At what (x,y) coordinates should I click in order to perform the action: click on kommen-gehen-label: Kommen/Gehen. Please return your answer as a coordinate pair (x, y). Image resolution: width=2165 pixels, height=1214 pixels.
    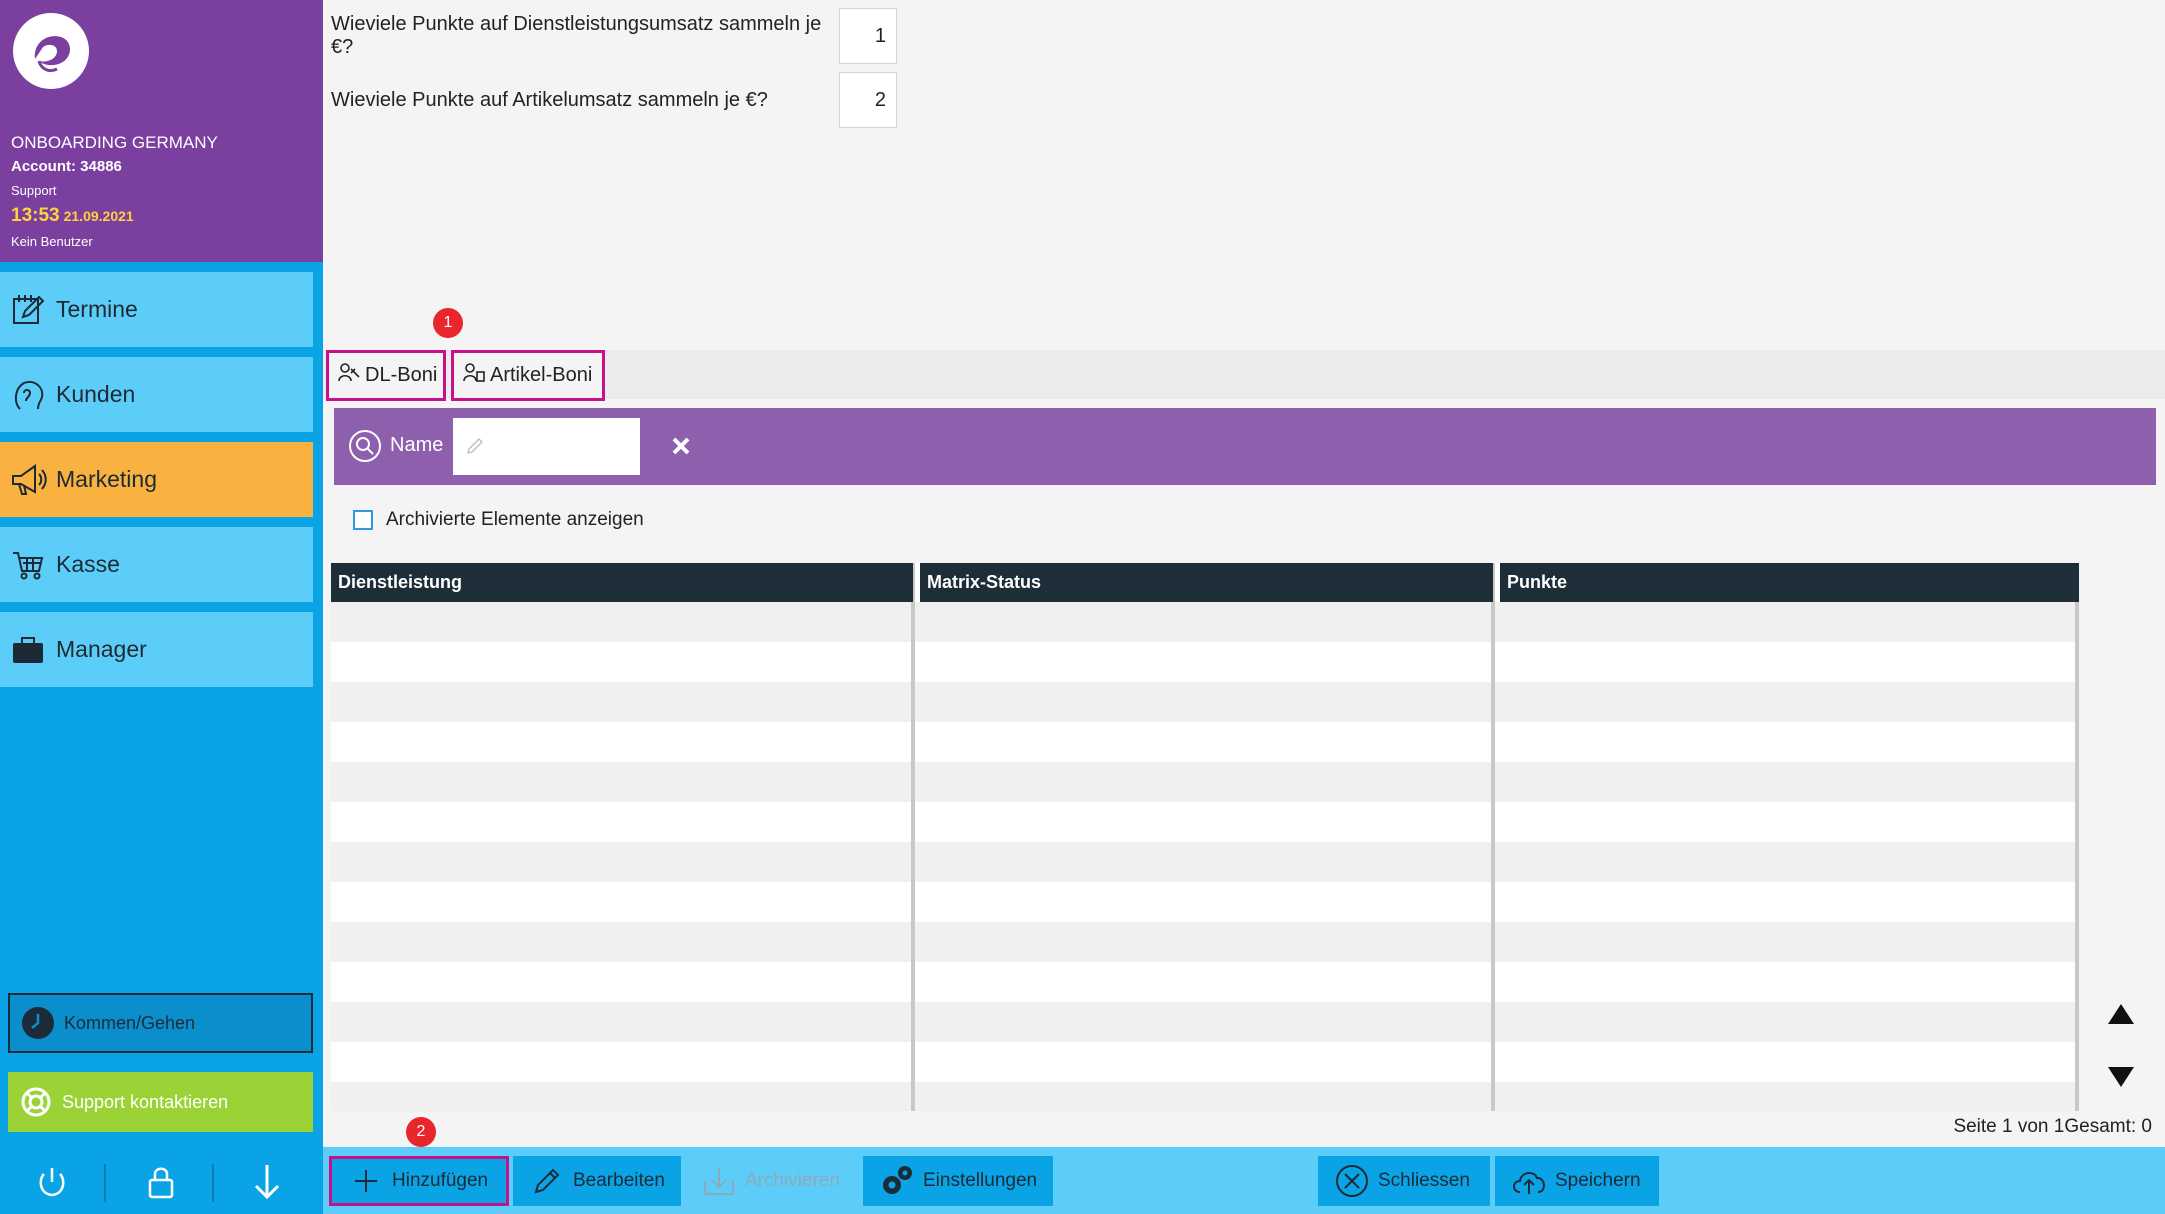
    Looking at the image, I should click on (130, 1022).